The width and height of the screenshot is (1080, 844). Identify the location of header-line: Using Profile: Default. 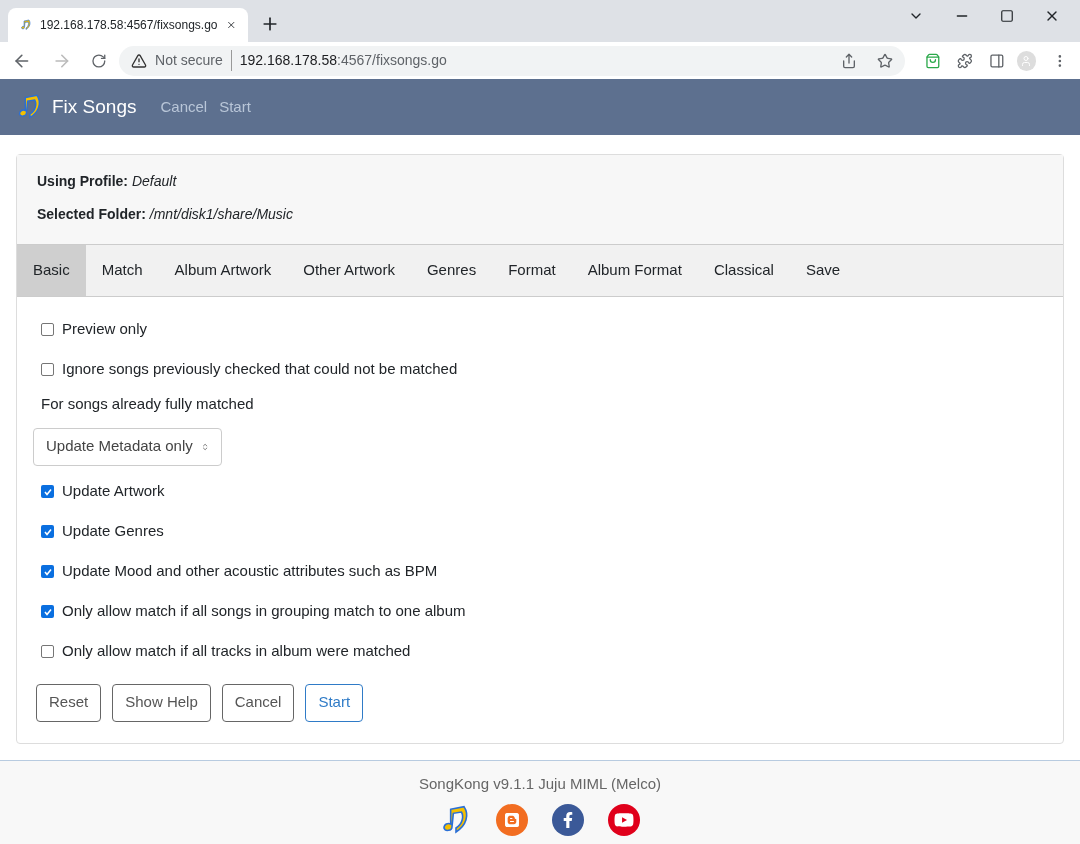
(107, 181).